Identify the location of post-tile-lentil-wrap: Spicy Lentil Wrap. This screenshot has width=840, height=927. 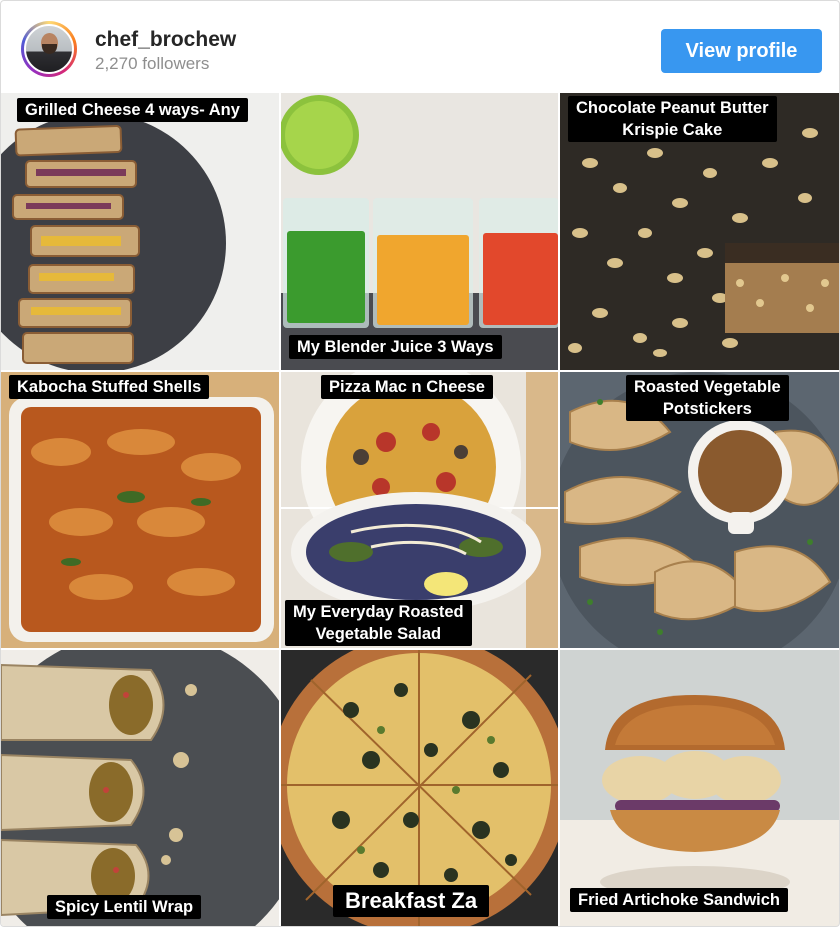
(140, 788).